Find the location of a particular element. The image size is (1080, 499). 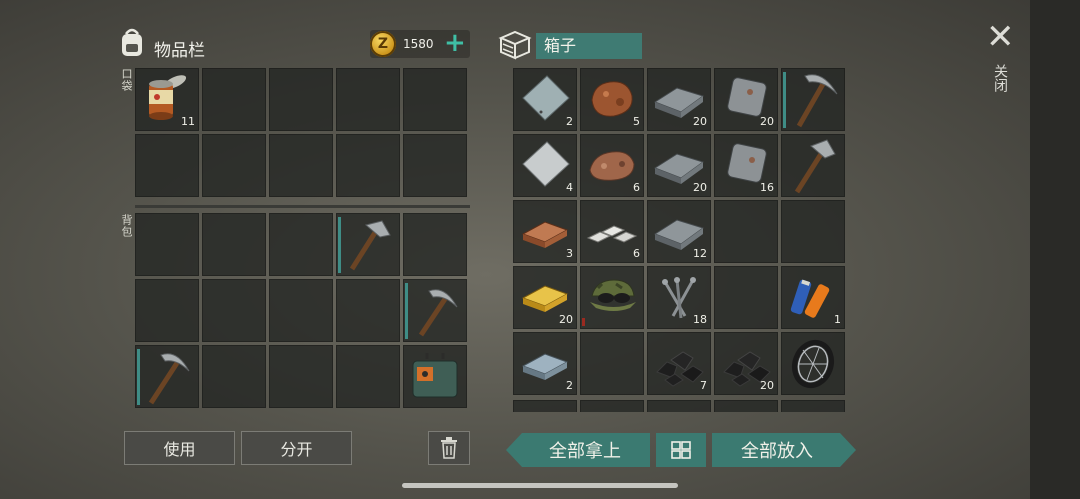

currency-amount: 1580 is located at coordinates (418, 44).